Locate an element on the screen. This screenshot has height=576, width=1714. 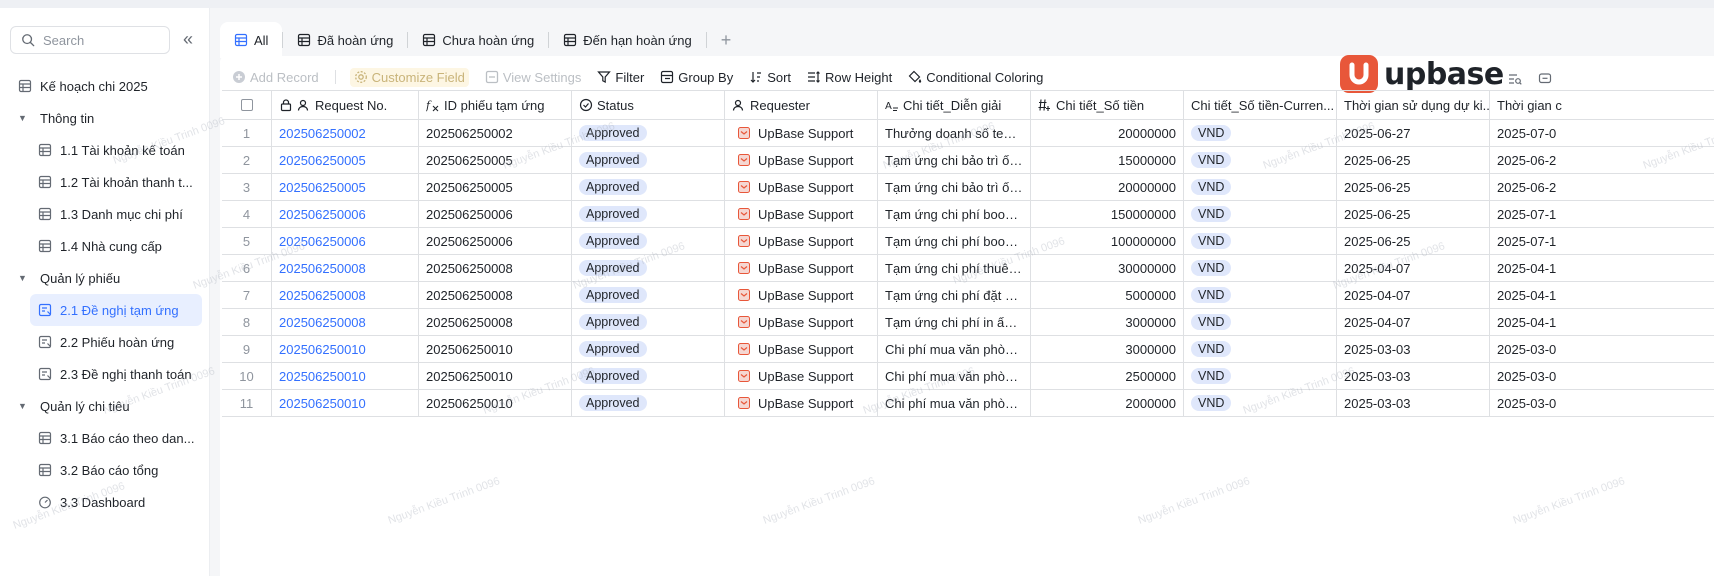
amount-cell: 30000000 is located at coordinates (1107, 268).